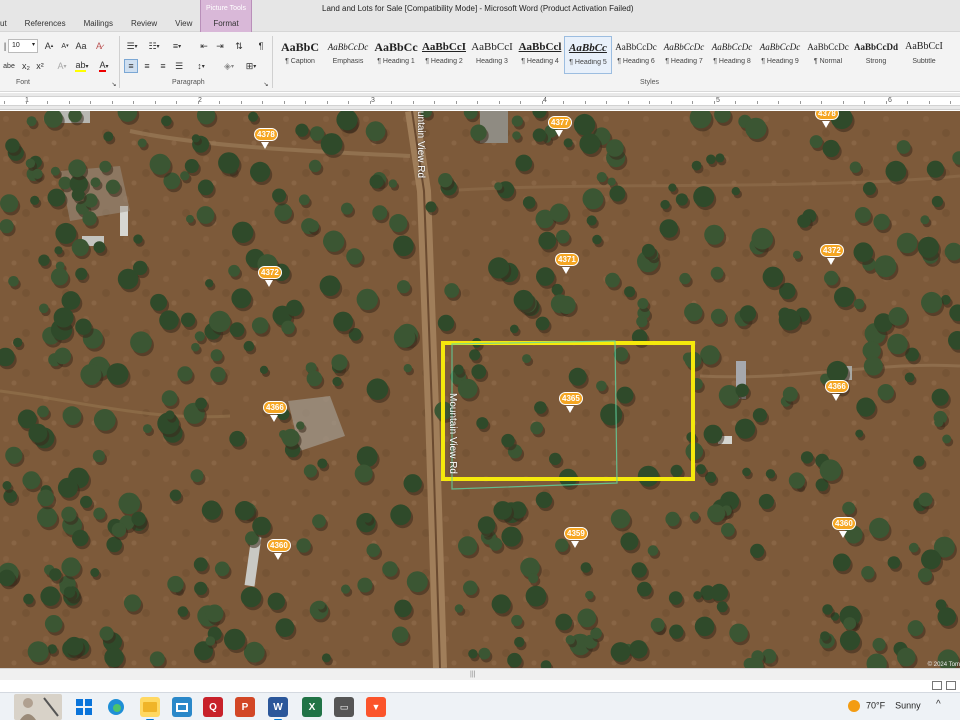 This screenshot has width=960, height=720. What do you see at coordinates (62, 66) in the screenshot?
I see `text-effects-button: A ▾` at bounding box center [62, 66].